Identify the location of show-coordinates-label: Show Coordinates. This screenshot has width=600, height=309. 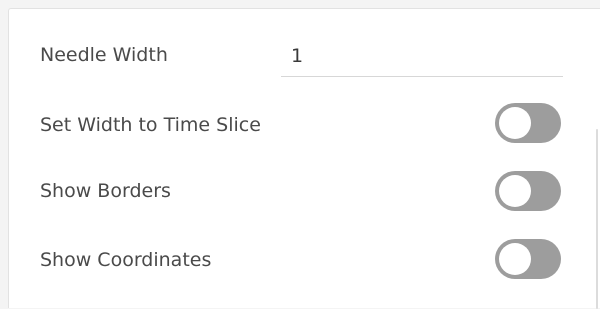
(126, 260).